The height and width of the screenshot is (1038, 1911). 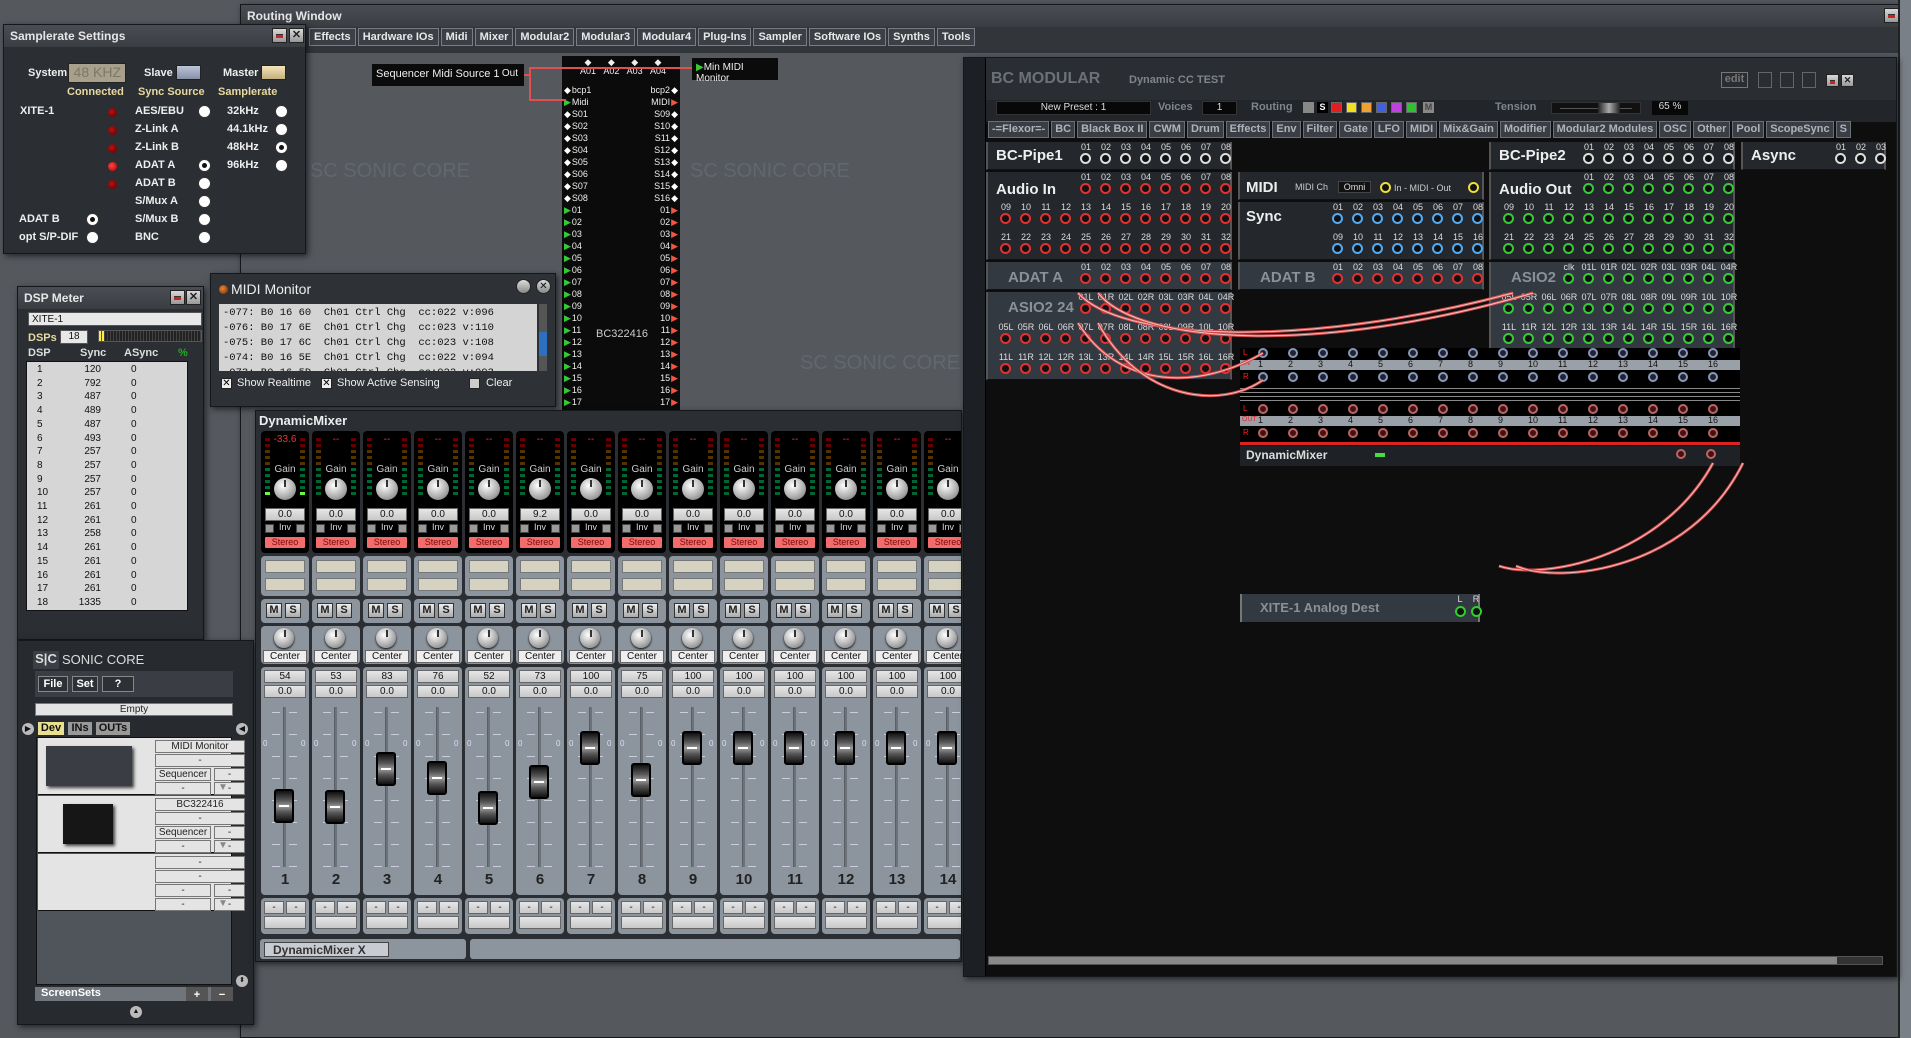 I want to click on pan-value: Center, so click(x=387, y=656).